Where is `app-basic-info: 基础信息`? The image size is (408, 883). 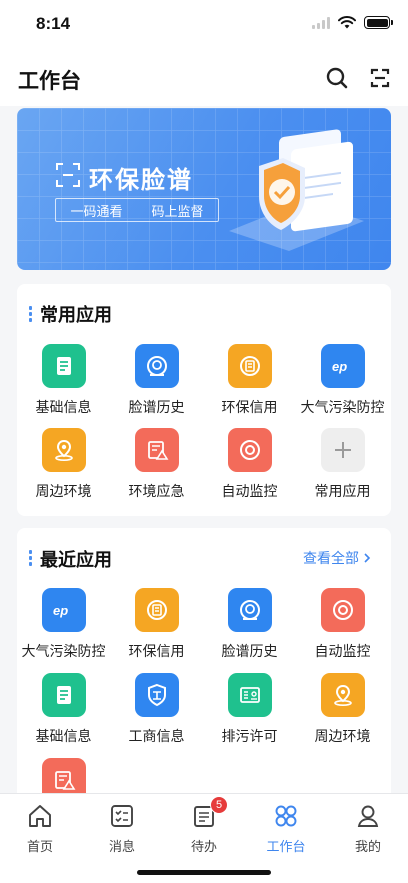
app-basic-info: 基础信息 is located at coordinates (63, 380).